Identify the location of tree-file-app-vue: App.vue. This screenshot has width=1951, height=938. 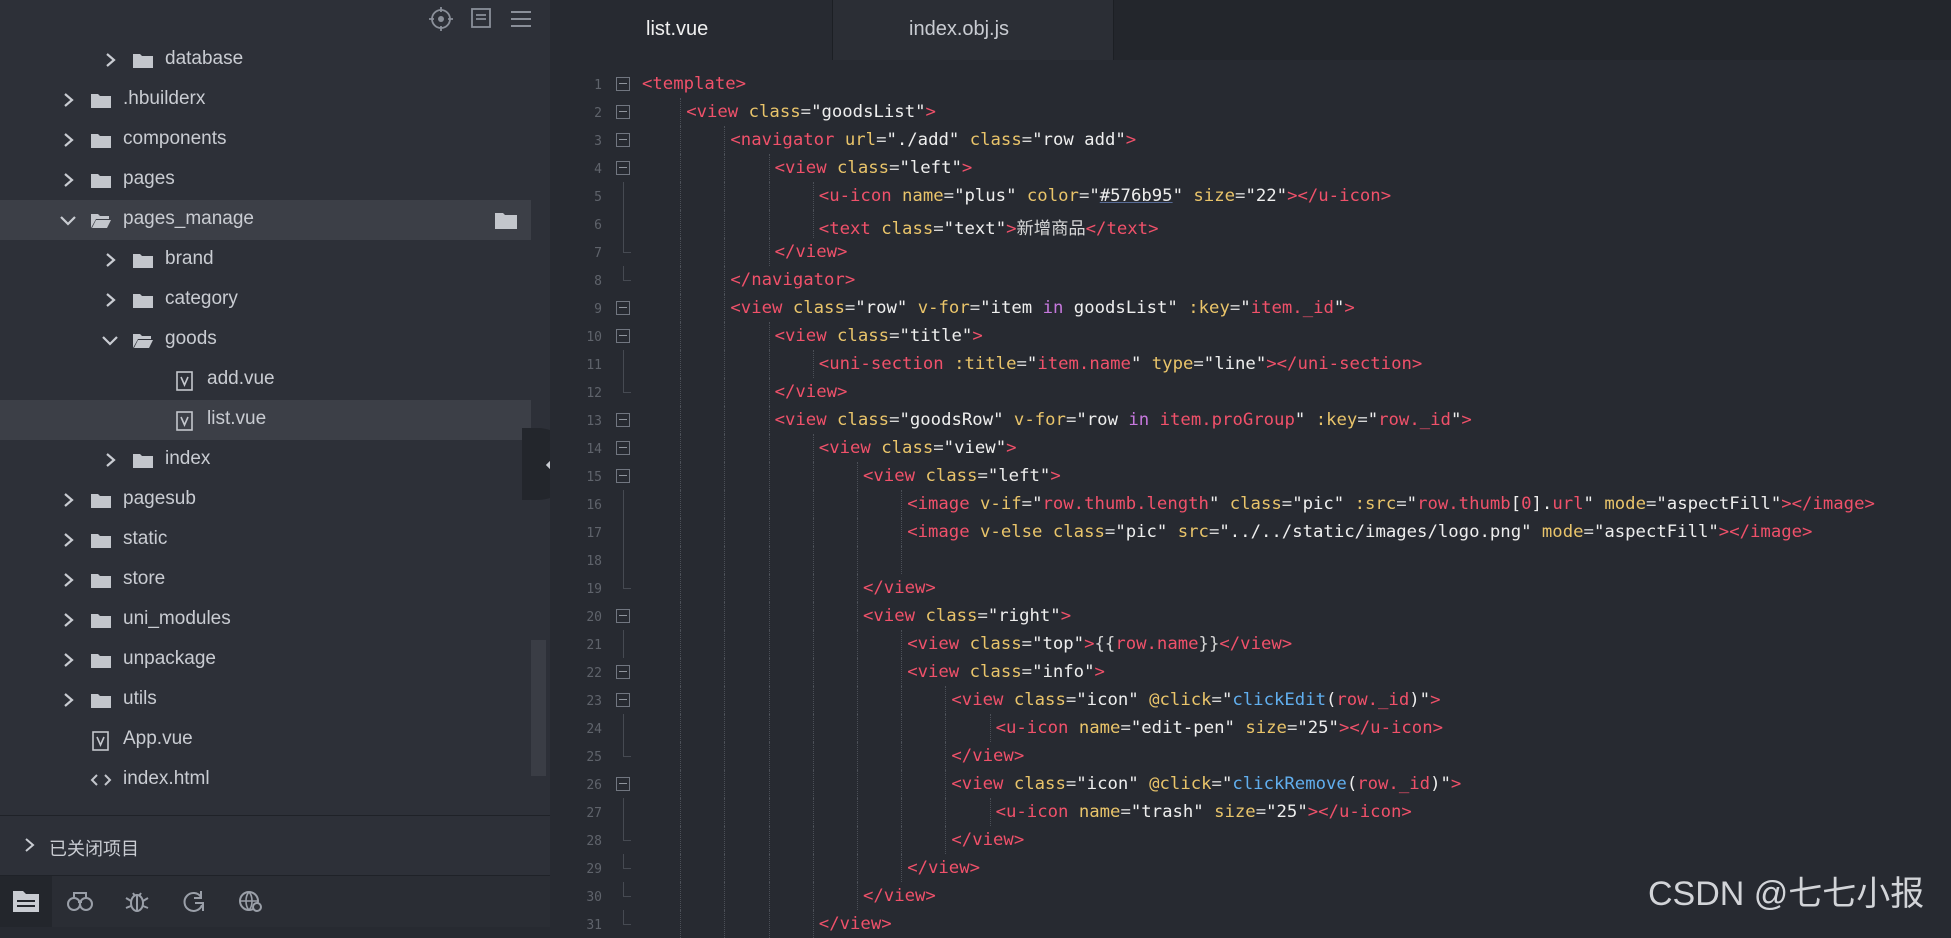
(265, 740).